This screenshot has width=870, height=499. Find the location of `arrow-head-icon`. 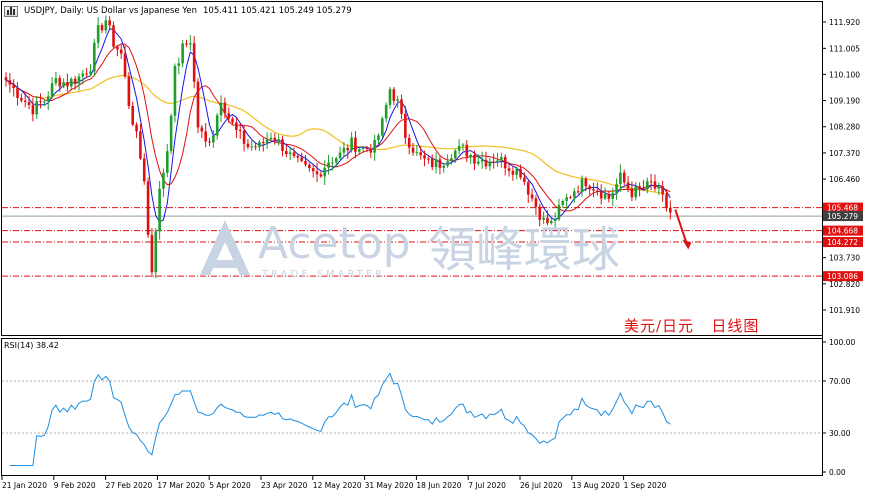

arrow-head-icon is located at coordinates (687, 244).